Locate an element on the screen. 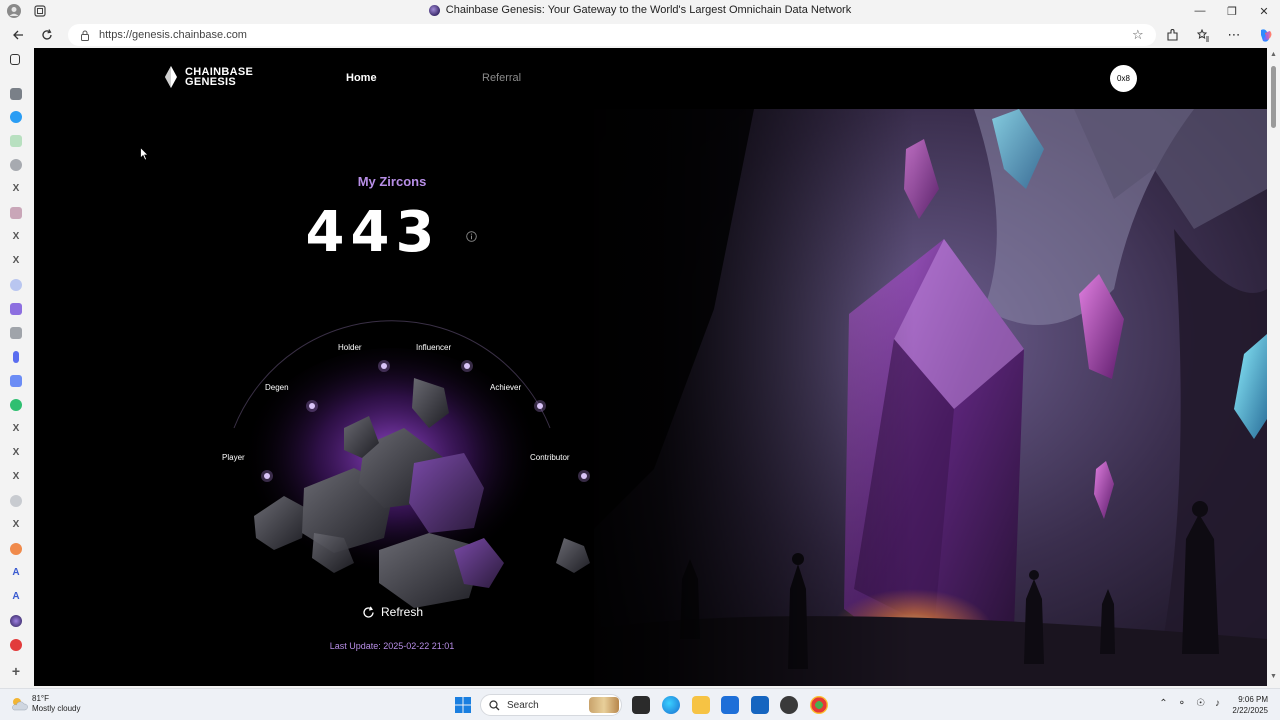  nav-home: Home is located at coordinates (361, 78).